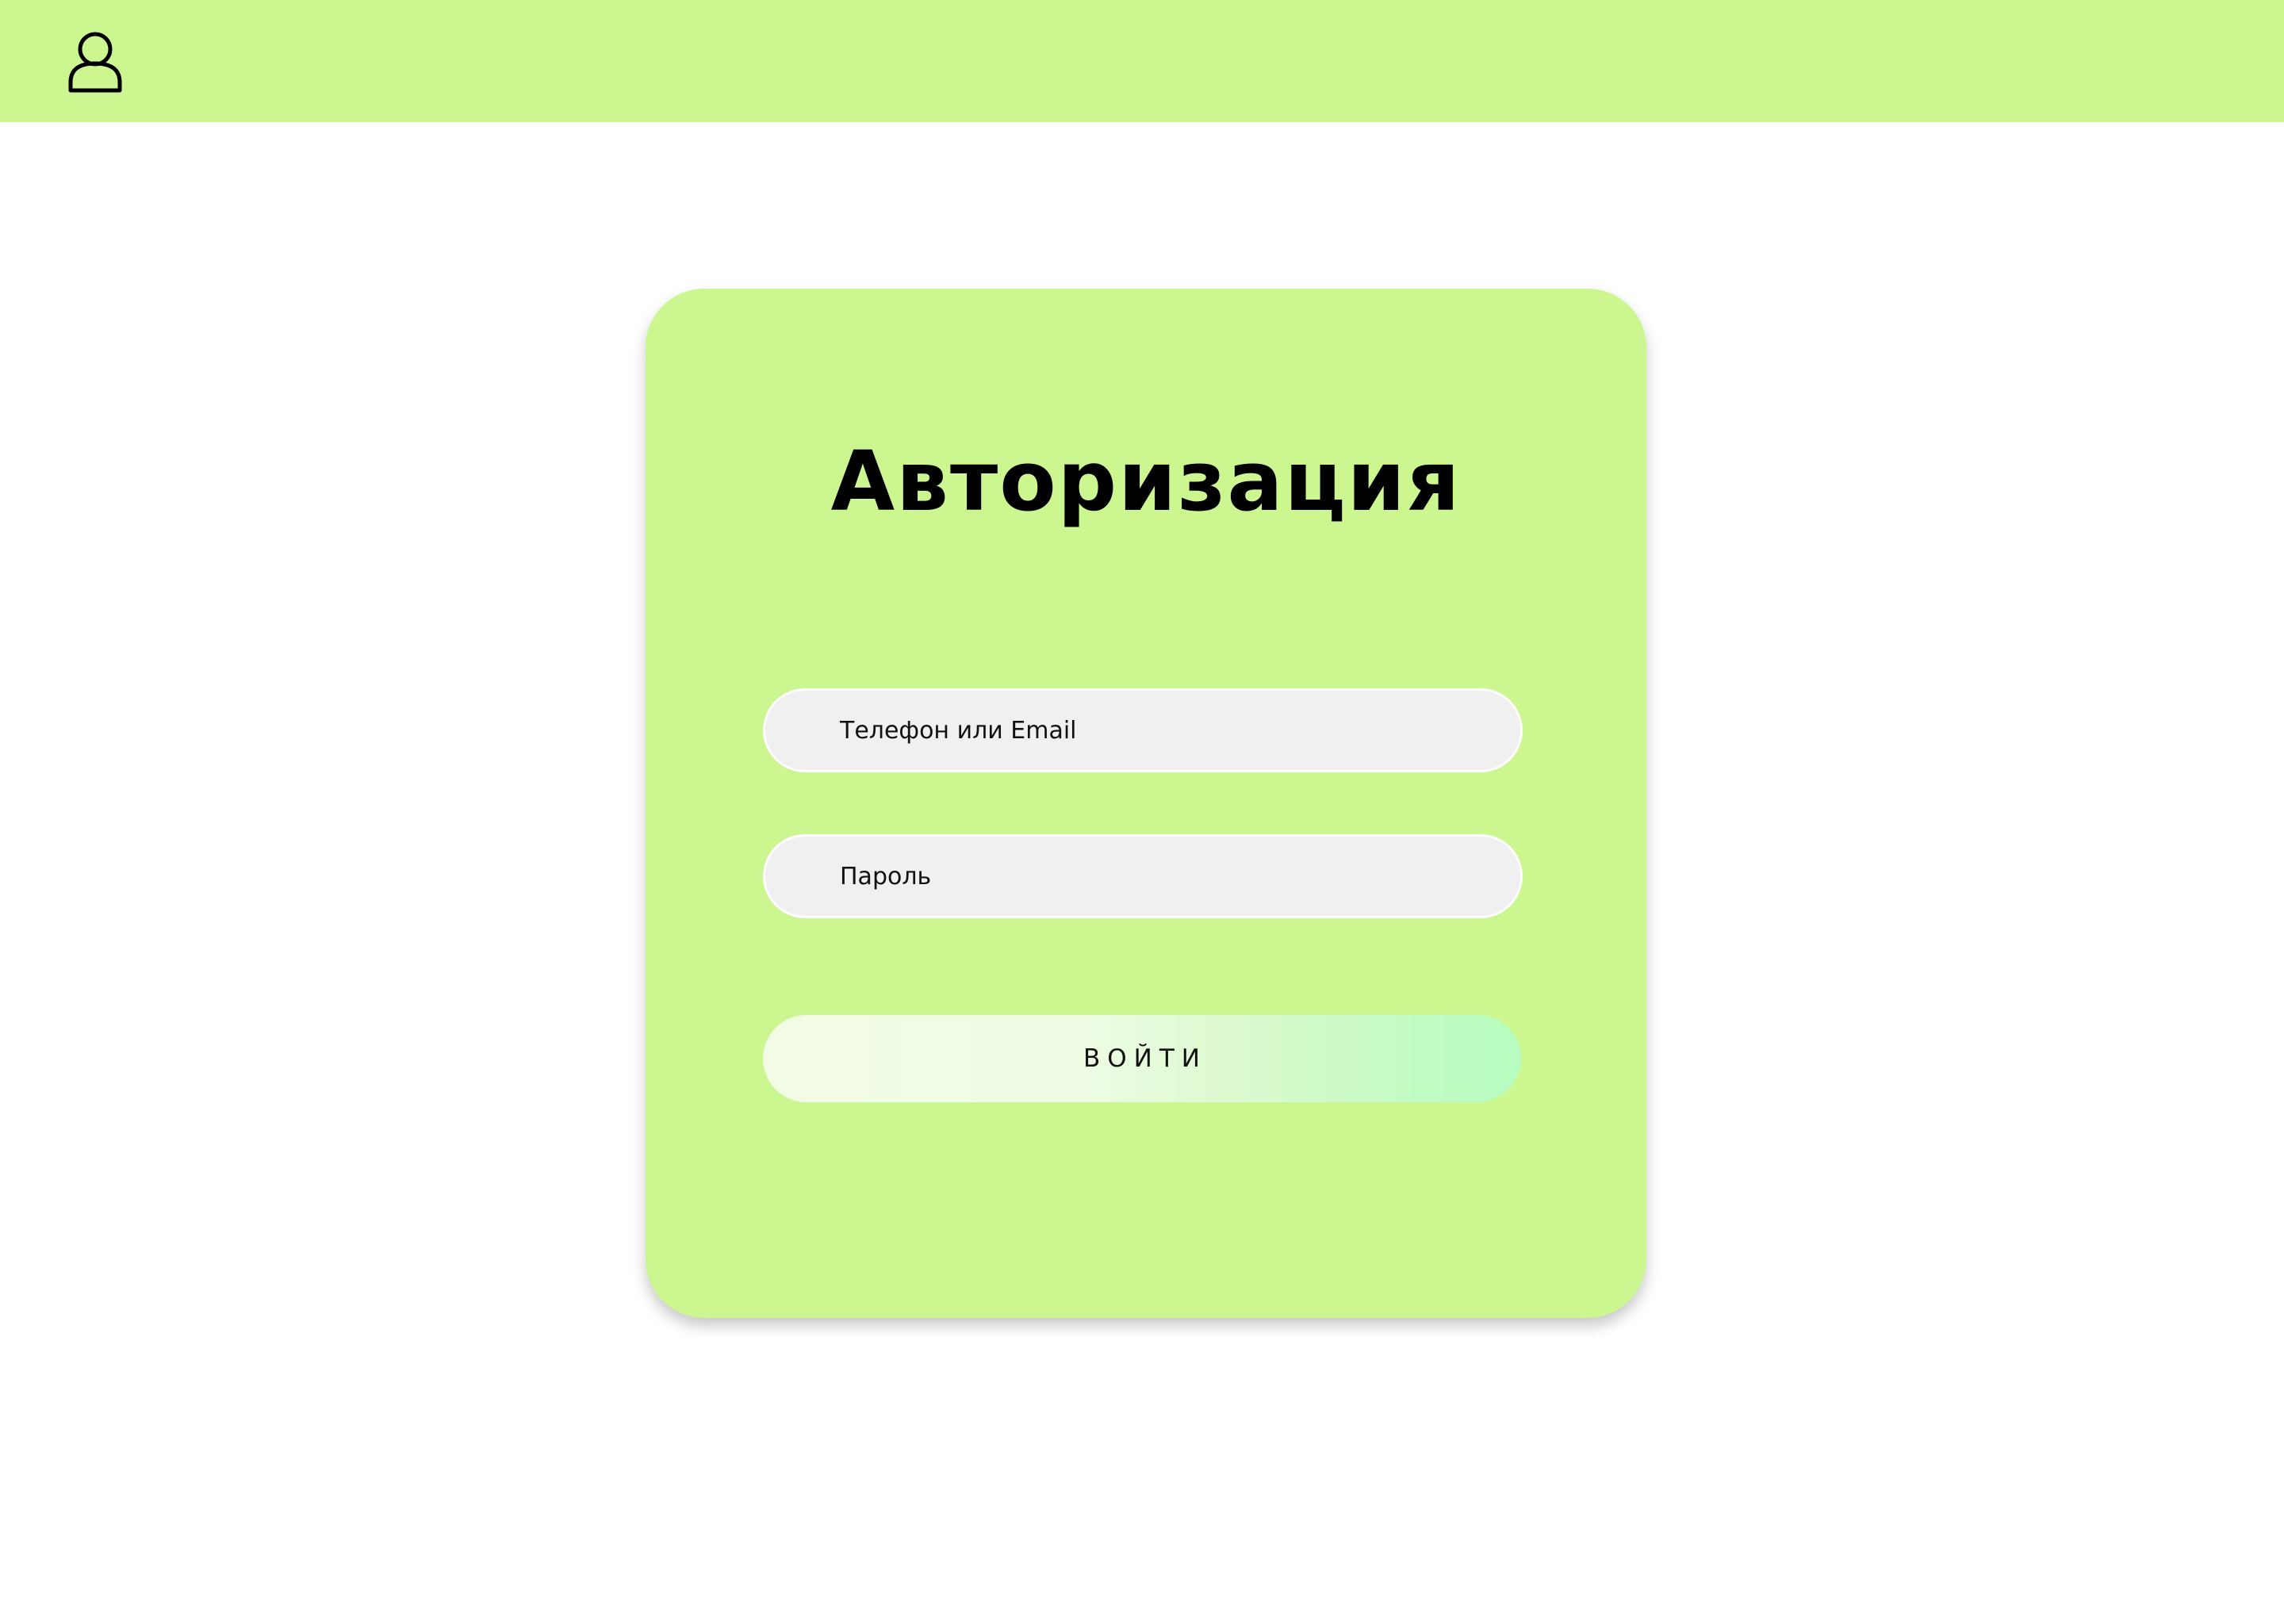 This screenshot has height=1624, width=2284. I want to click on page-title: Авторизация, so click(1146, 481).